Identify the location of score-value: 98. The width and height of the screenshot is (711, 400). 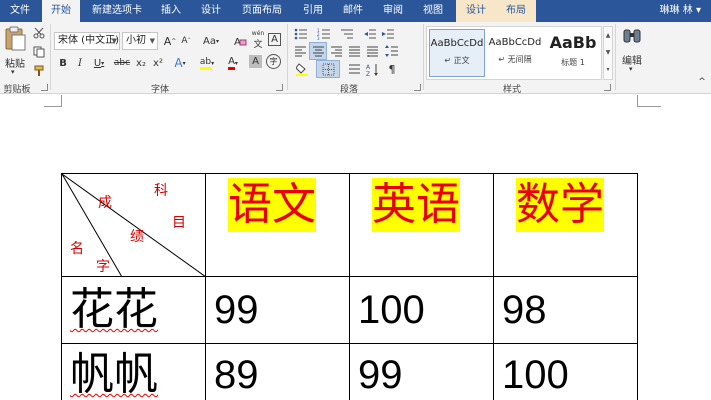
(524, 310).